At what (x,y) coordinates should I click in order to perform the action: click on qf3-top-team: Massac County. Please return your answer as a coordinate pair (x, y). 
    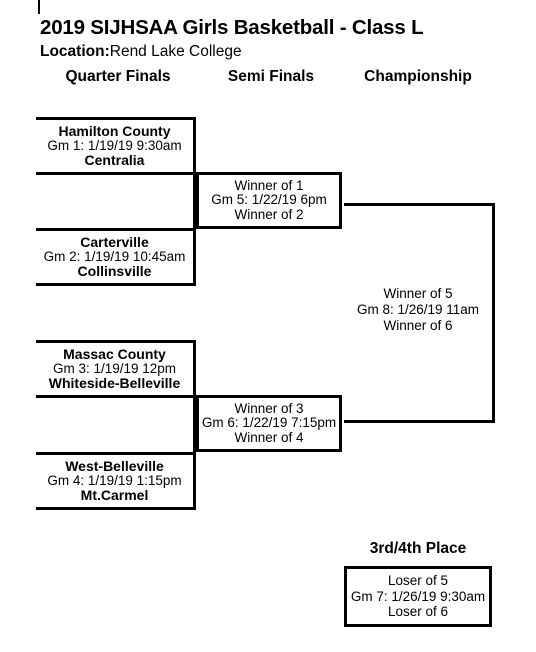
    Looking at the image, I should click on (114, 354).